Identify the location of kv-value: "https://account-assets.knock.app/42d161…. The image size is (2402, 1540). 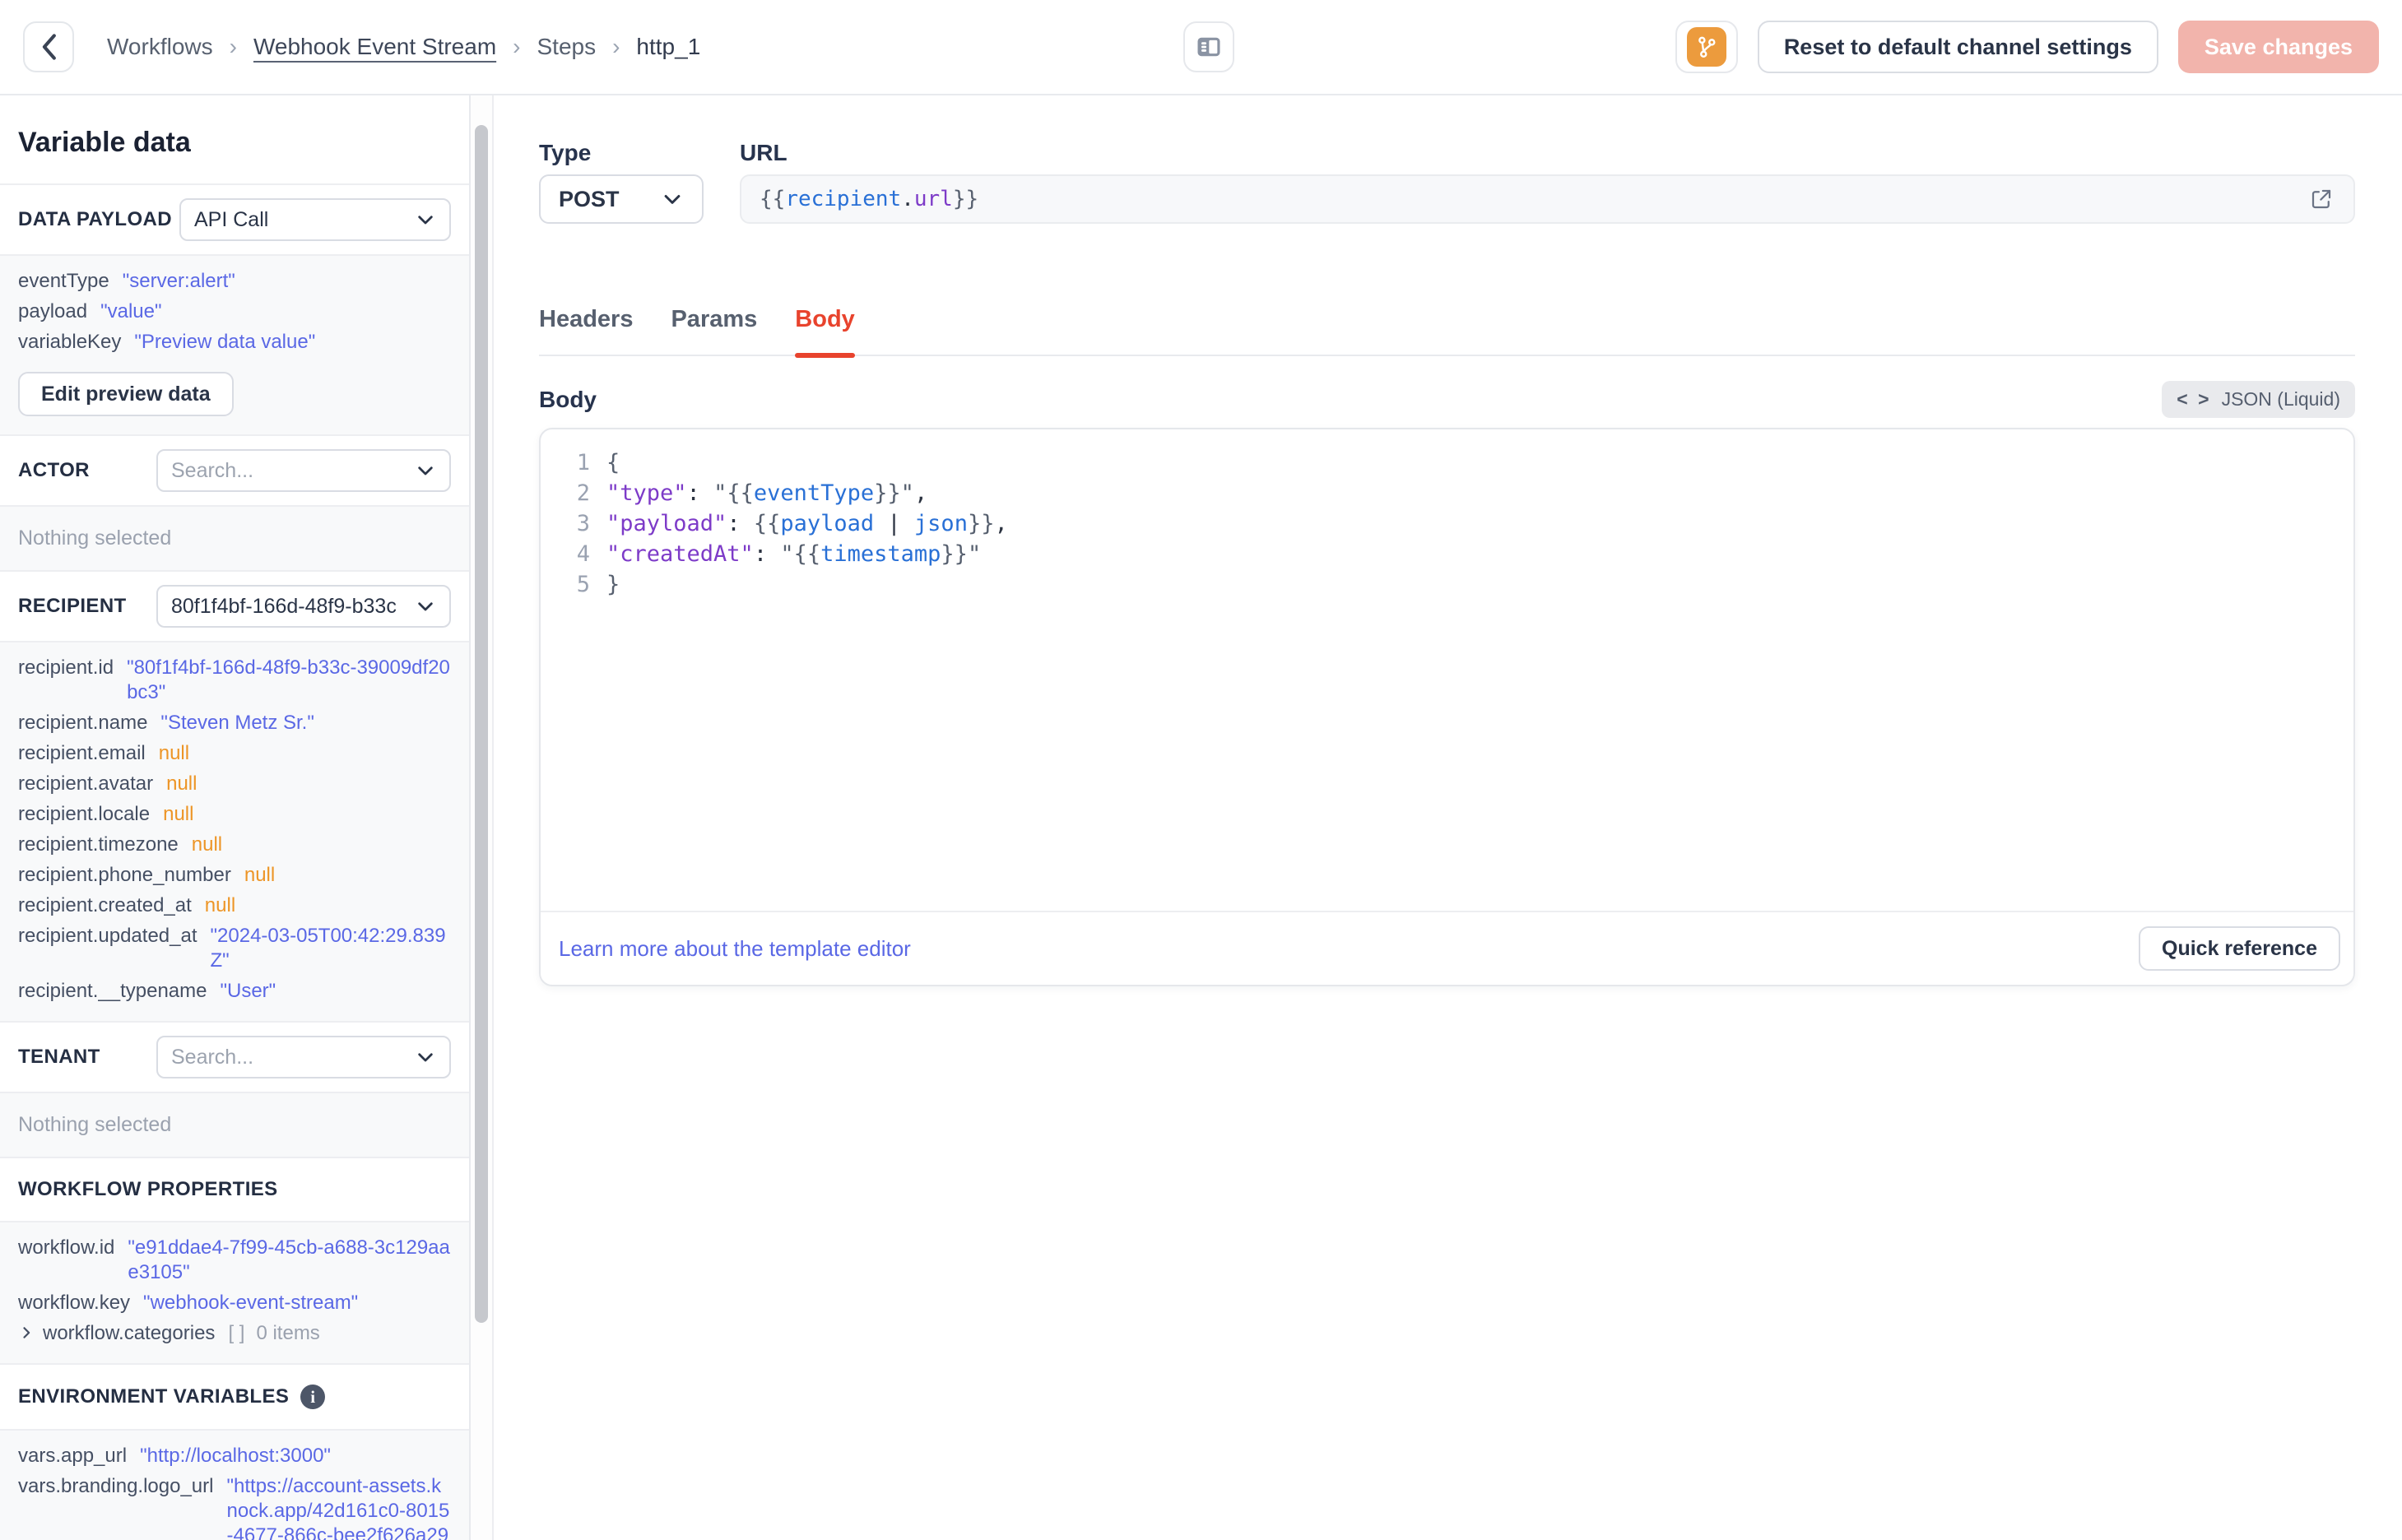
(338, 1507).